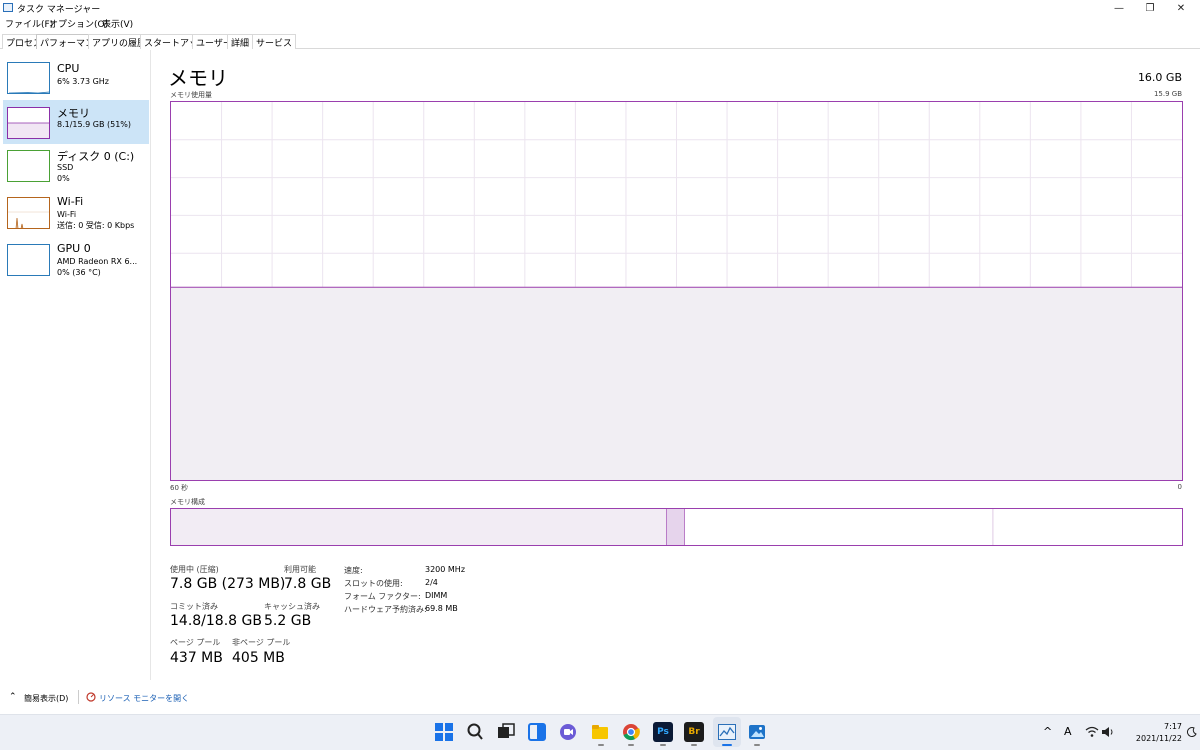  Describe the element at coordinates (8, 7) in the screenshot. I see `task-manager-app-icon` at that location.